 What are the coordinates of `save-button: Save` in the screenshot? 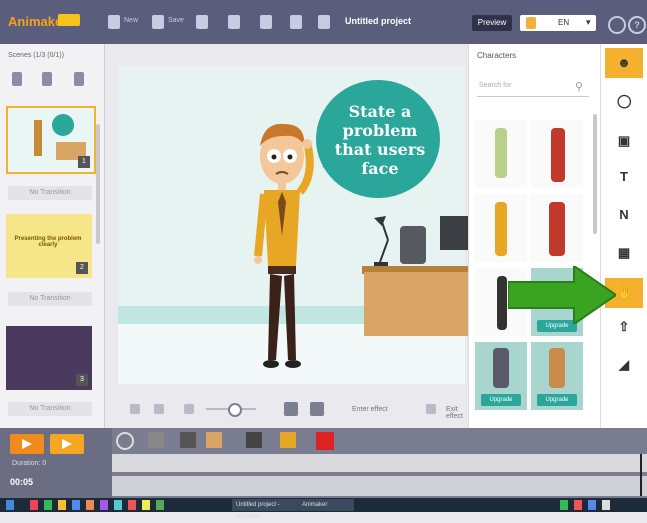 It's located at (176, 20).